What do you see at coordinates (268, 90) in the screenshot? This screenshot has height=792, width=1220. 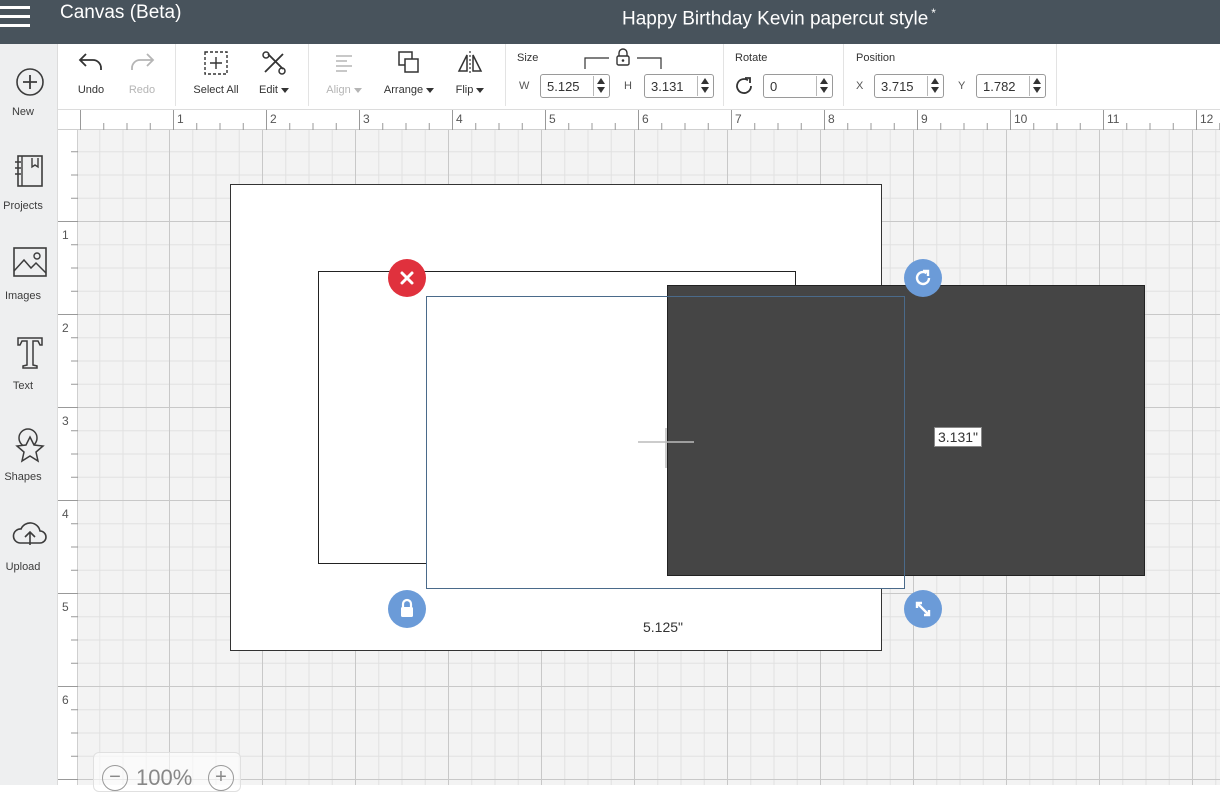 I see `edit-text: Edit` at bounding box center [268, 90].